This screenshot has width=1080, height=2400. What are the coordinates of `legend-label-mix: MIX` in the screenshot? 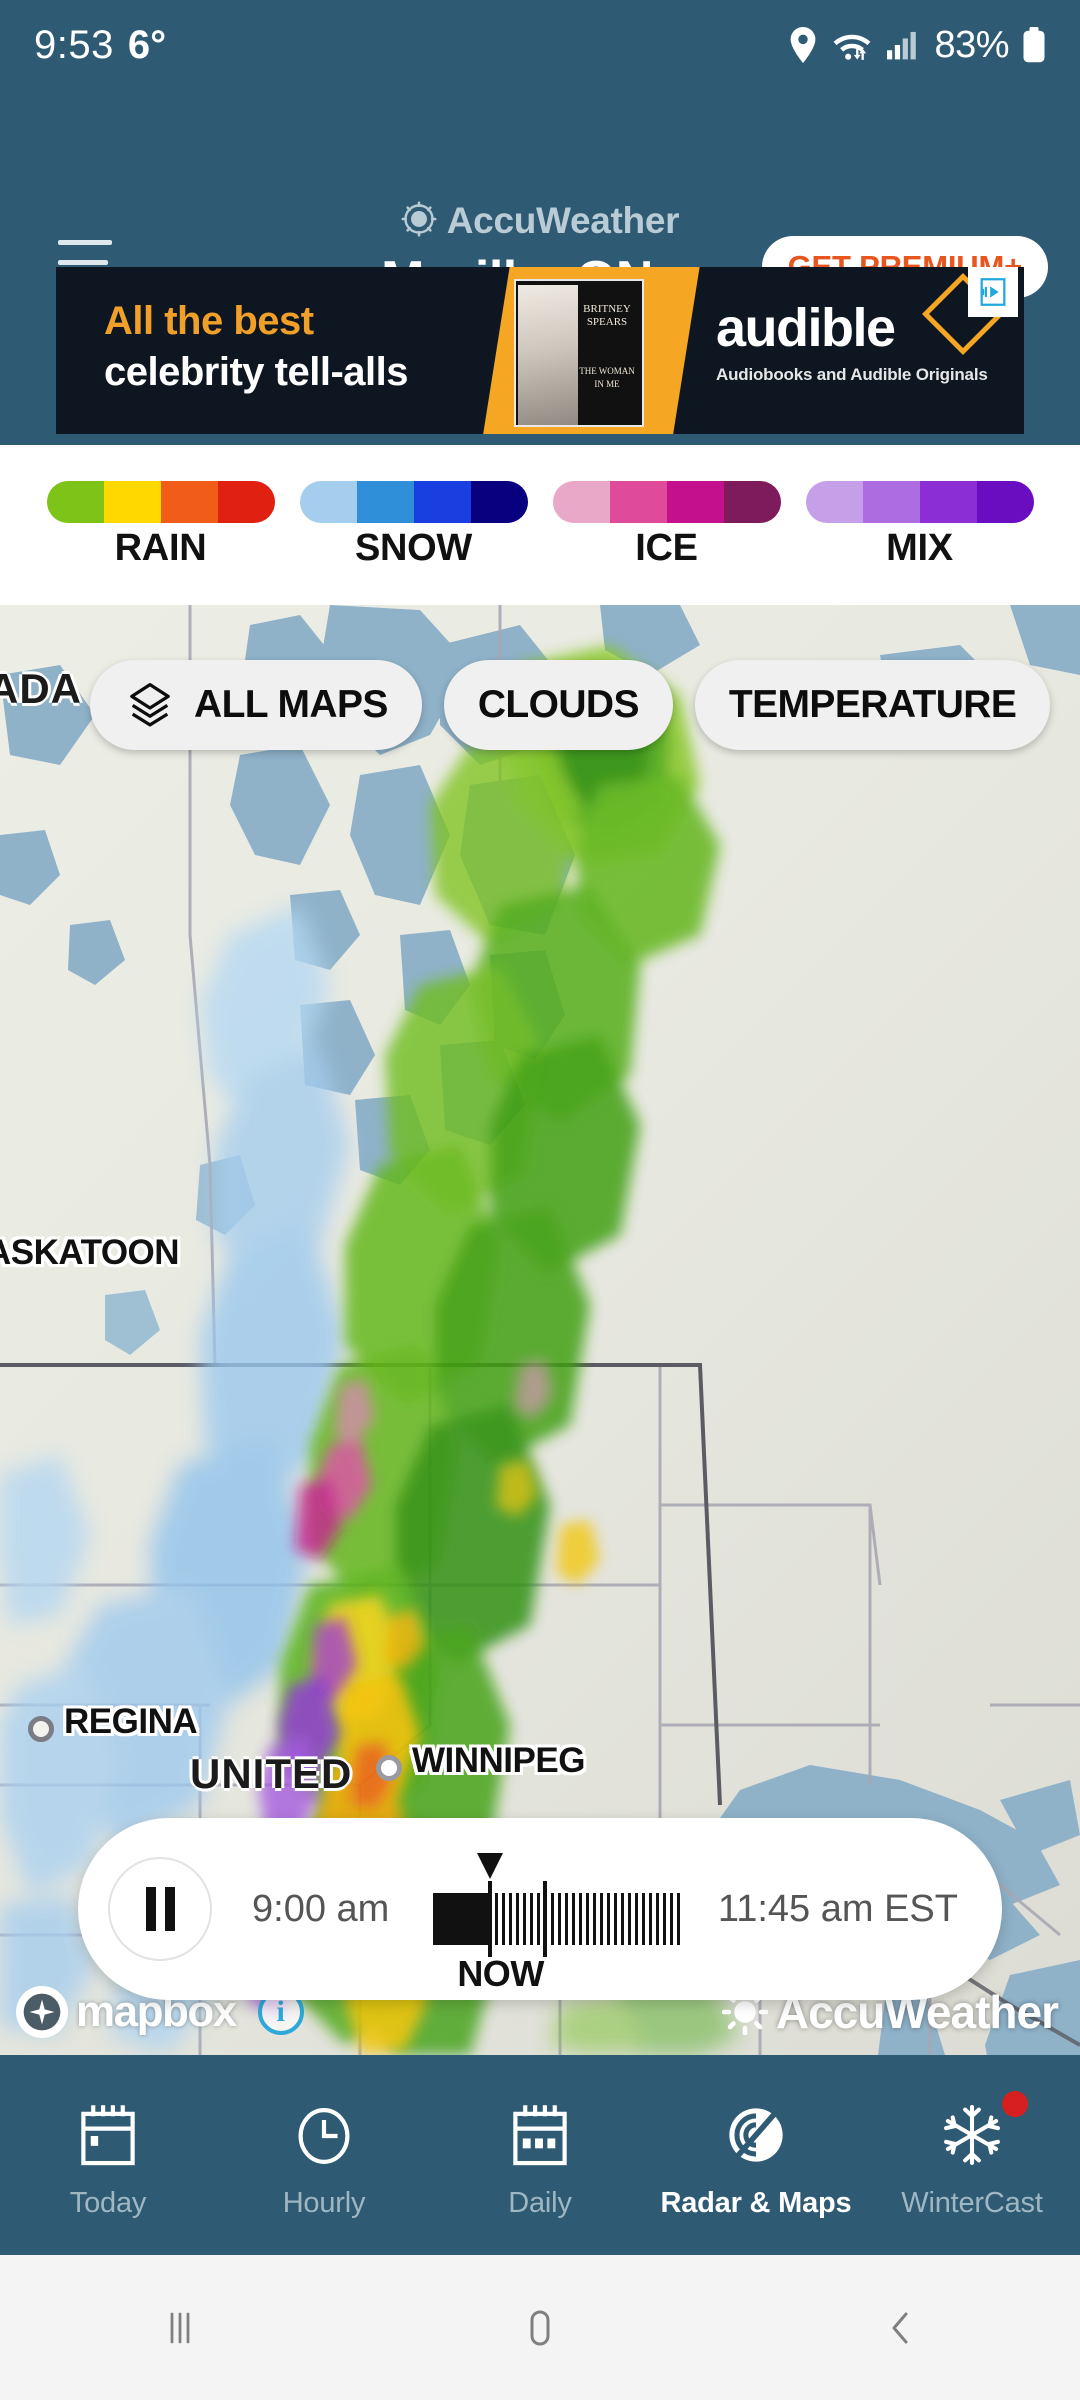 It's located at (919, 547).